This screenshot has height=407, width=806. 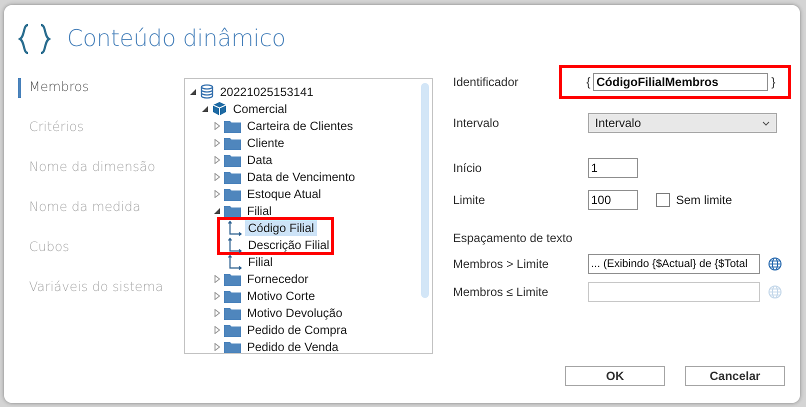 I want to click on scrollbar, so click(x=425, y=190).